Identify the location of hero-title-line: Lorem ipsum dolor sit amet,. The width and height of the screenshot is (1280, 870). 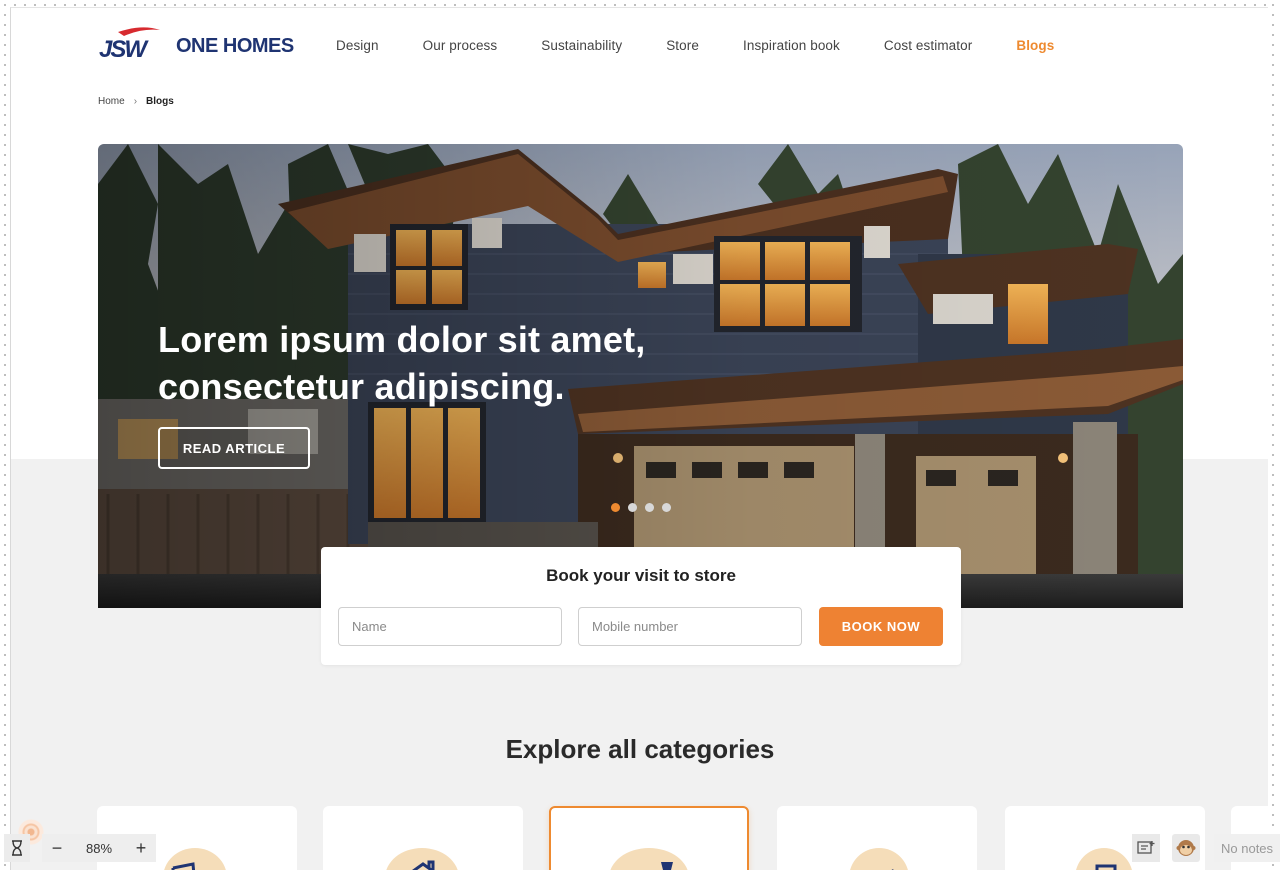
(402, 339).